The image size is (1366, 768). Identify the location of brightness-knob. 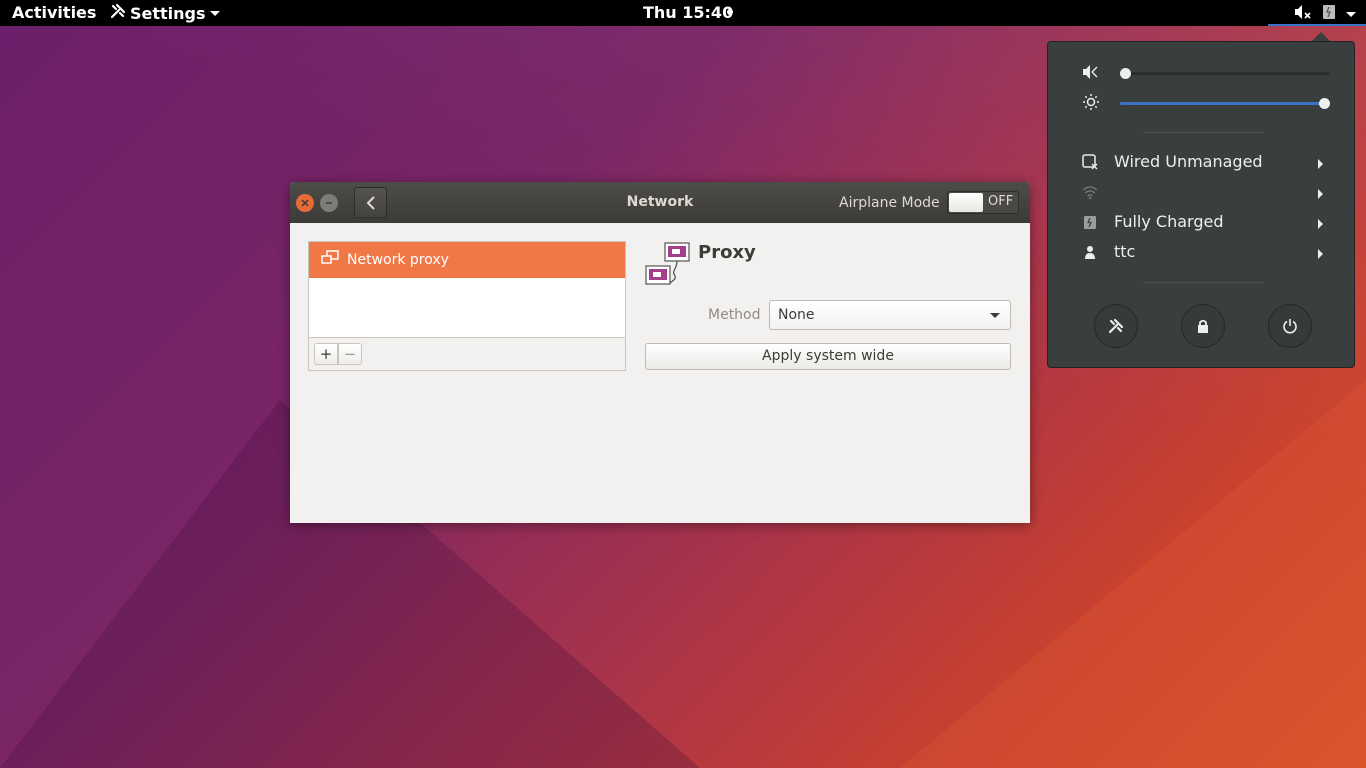
(1324, 103).